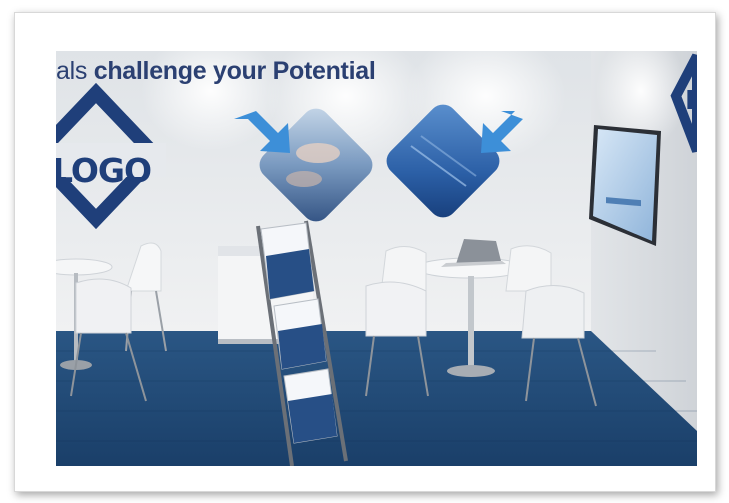 This screenshot has height=503, width=729. I want to click on logo-right-text: LO, so click(691, 101).